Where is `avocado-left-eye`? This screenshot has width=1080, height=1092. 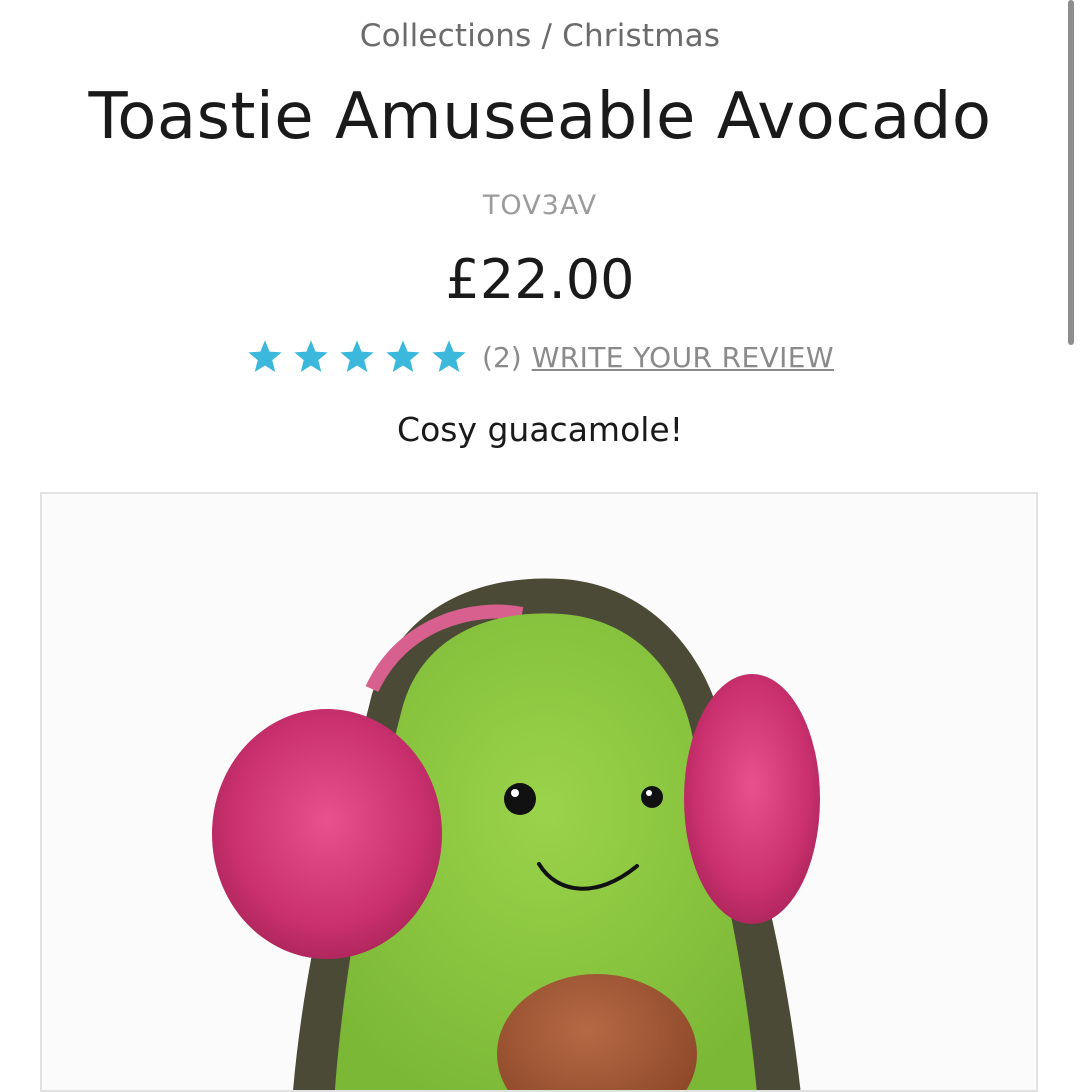
avocado-left-eye is located at coordinates (520, 799).